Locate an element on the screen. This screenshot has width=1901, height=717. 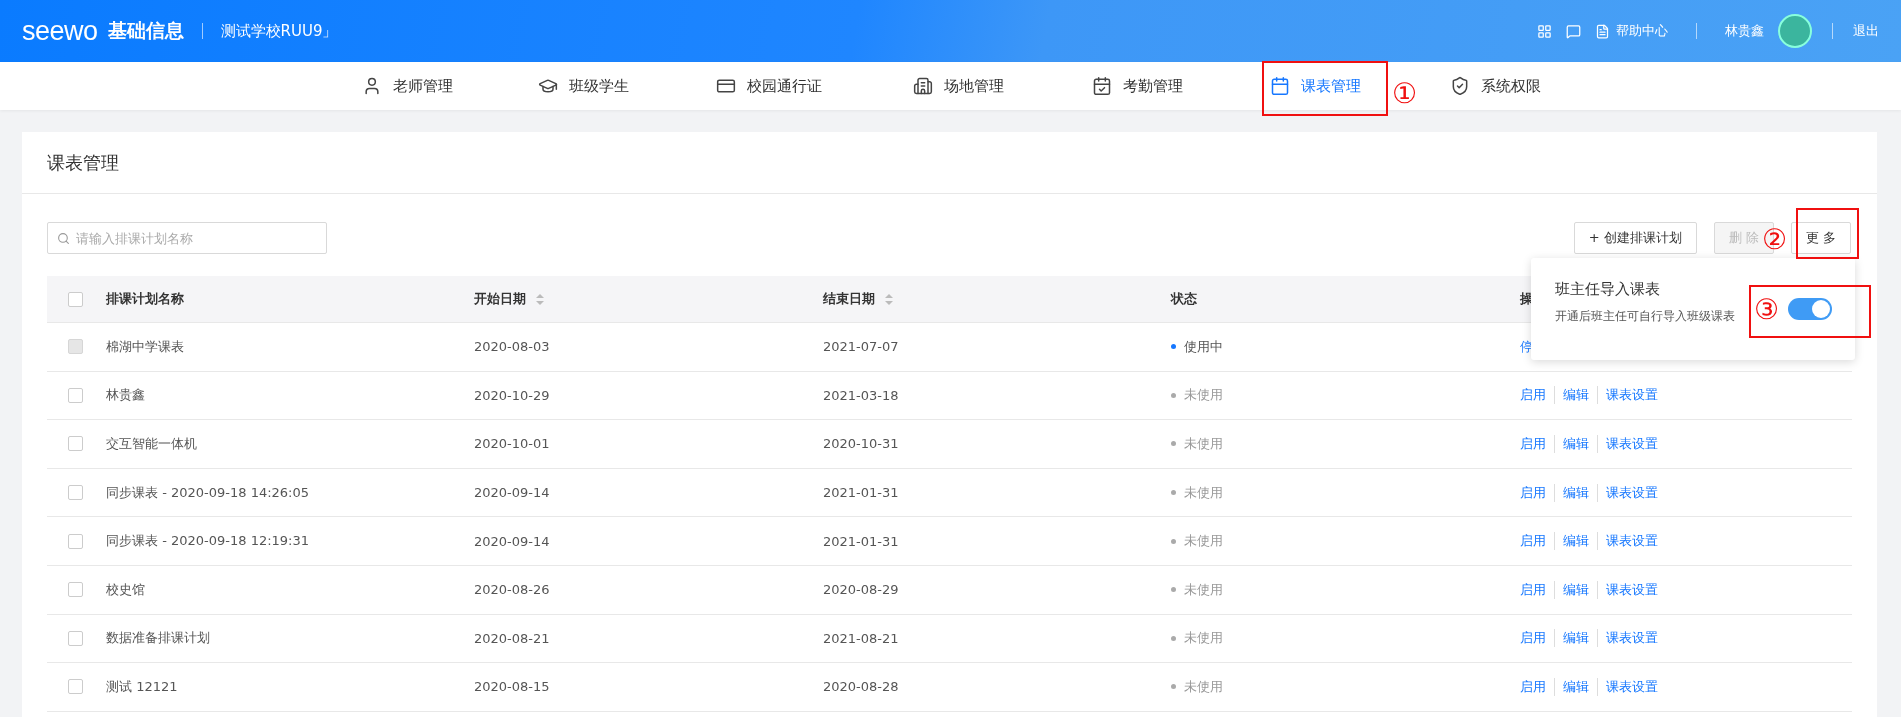
help-link: 帮助中心 is located at coordinates (1642, 31).